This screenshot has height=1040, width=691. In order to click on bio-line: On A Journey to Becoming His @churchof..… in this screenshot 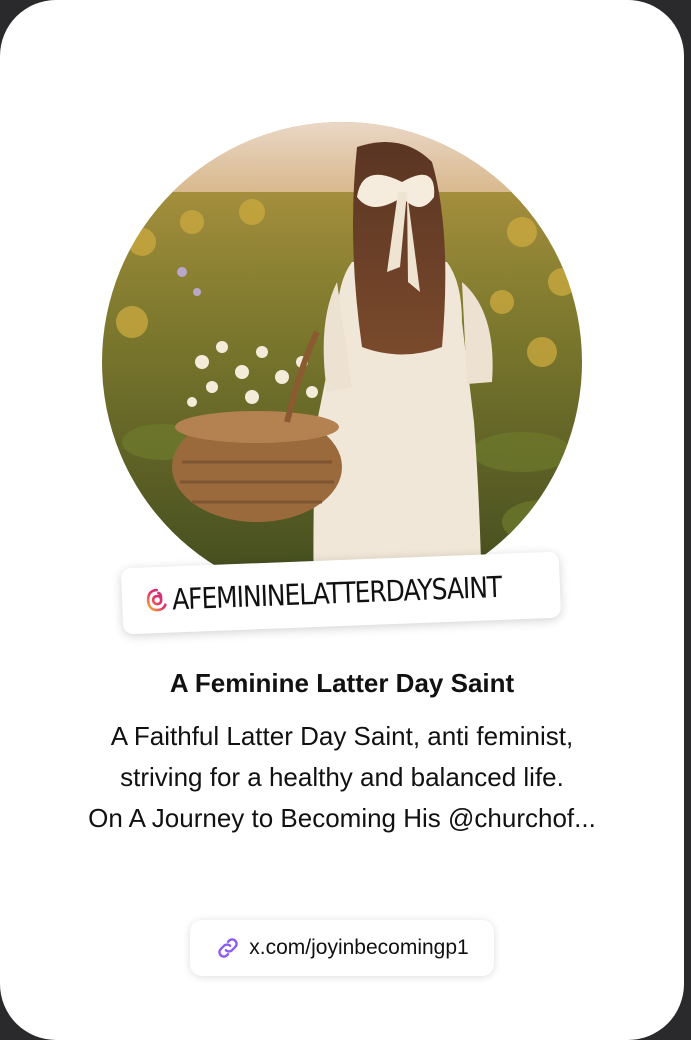, I will do `click(342, 818)`.